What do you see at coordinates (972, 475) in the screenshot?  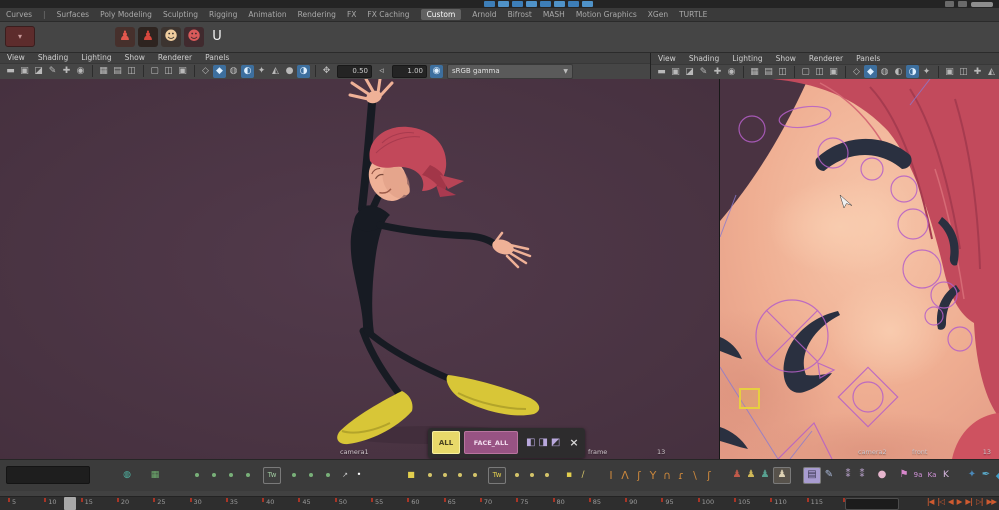 I see `jack-icon: ✦` at bounding box center [972, 475].